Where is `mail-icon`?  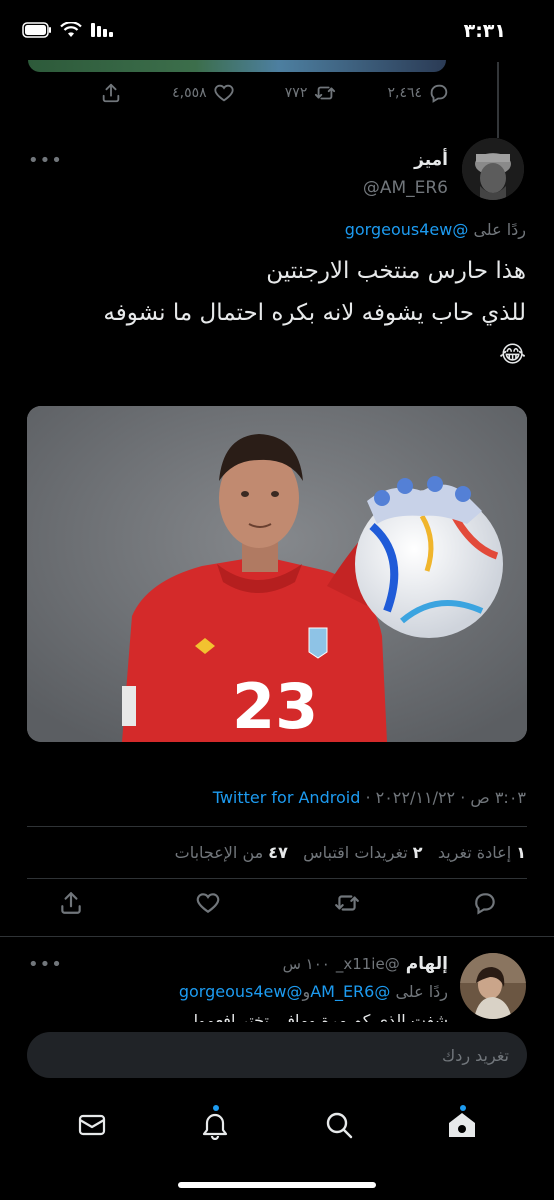 mail-icon is located at coordinates (91, 1125).